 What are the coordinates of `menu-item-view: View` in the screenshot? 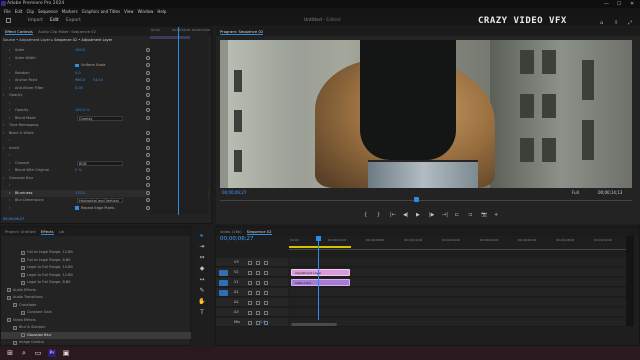 It's located at (129, 11).